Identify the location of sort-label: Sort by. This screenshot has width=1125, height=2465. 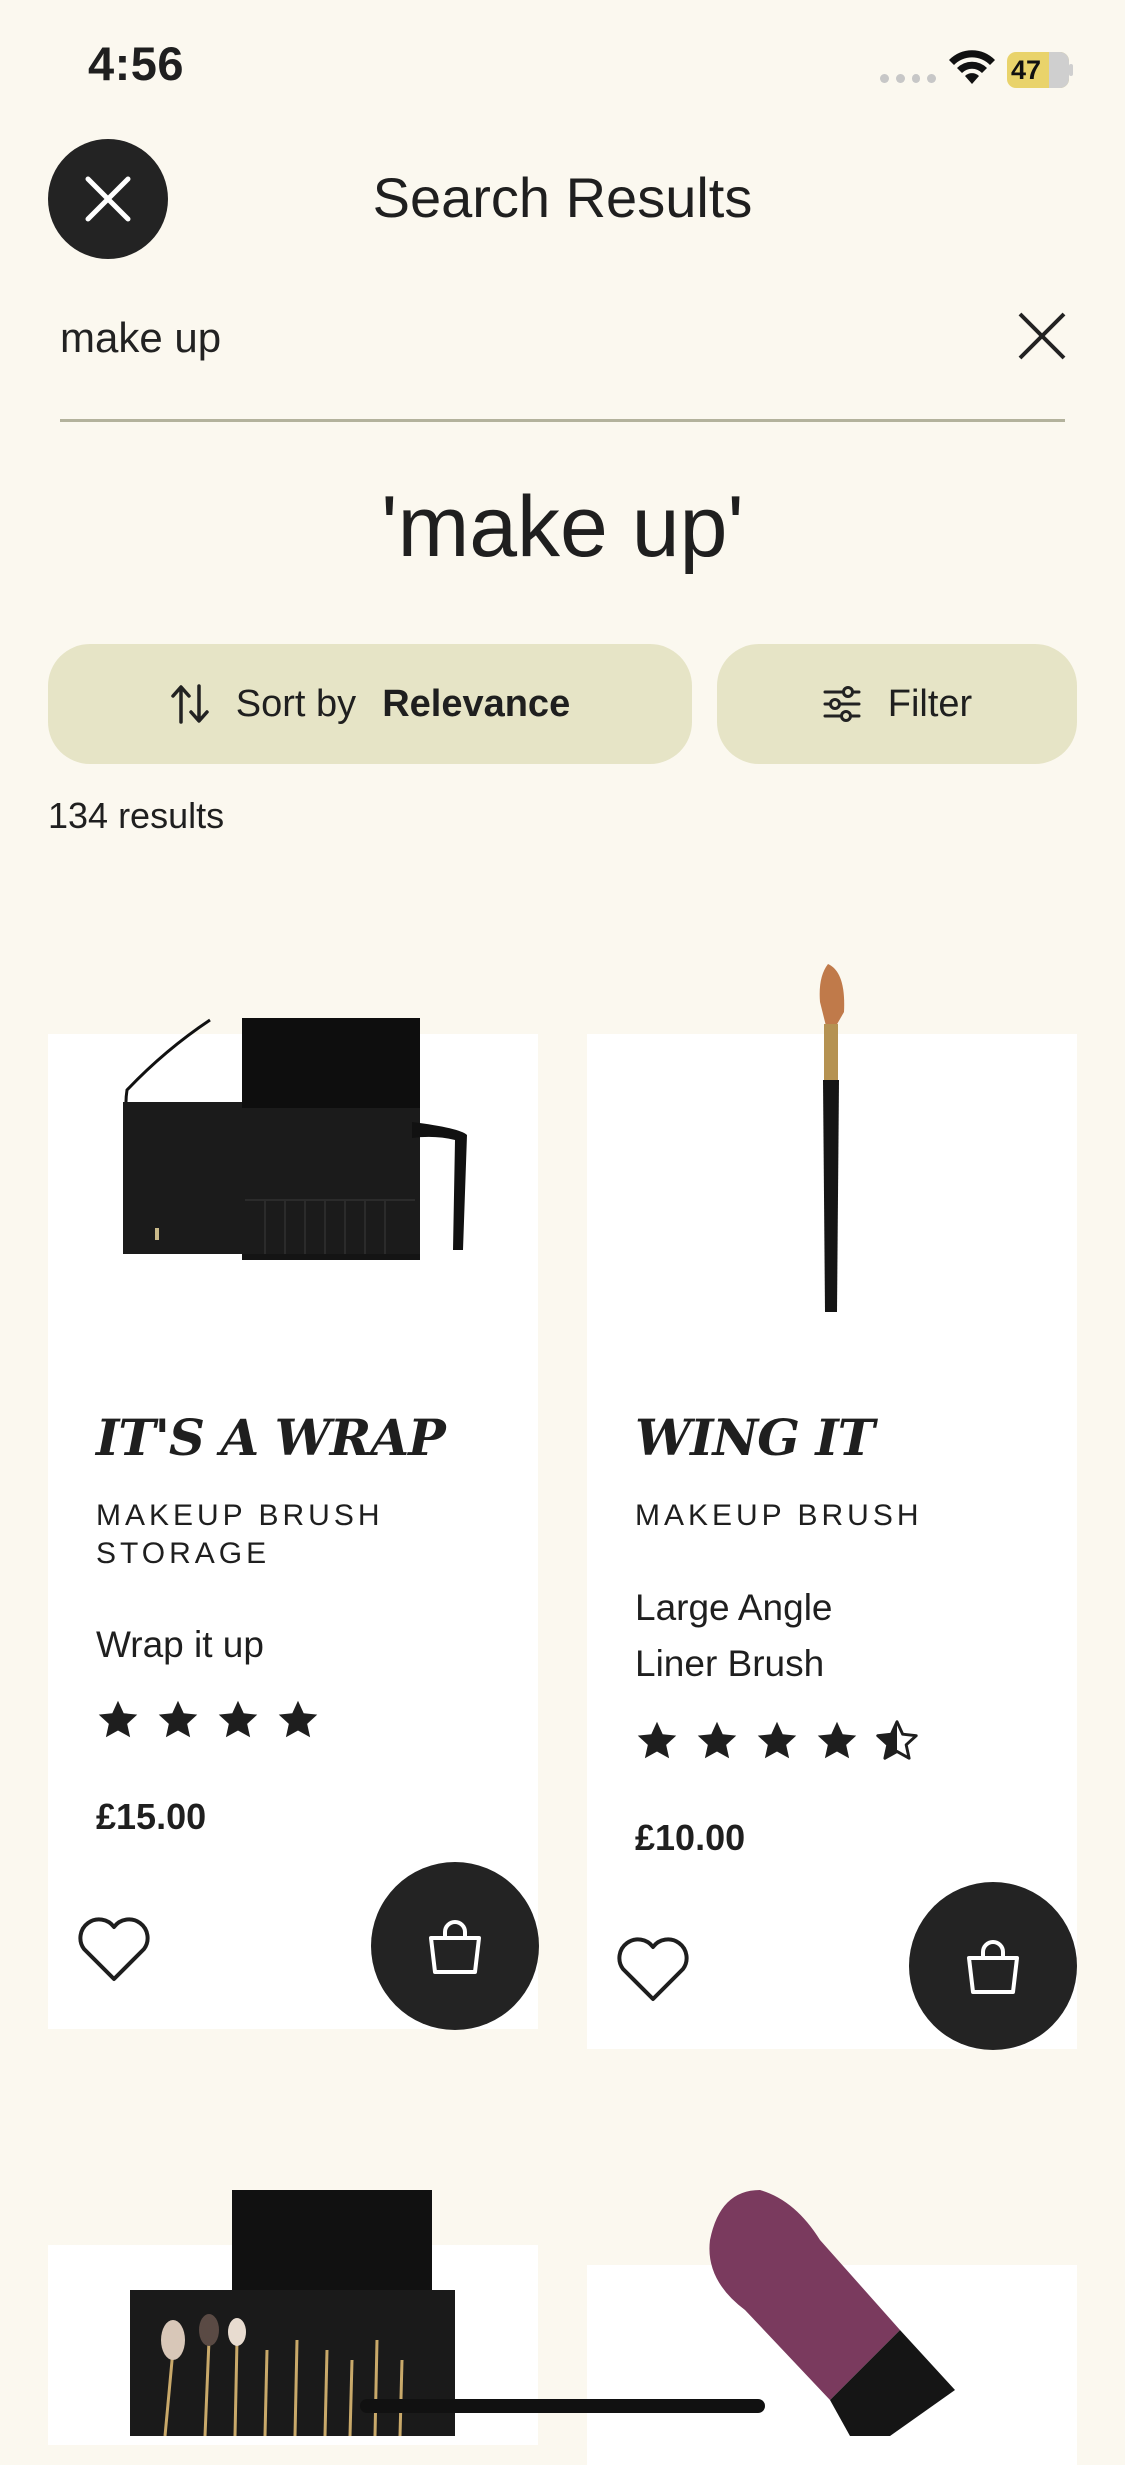
(296, 703).